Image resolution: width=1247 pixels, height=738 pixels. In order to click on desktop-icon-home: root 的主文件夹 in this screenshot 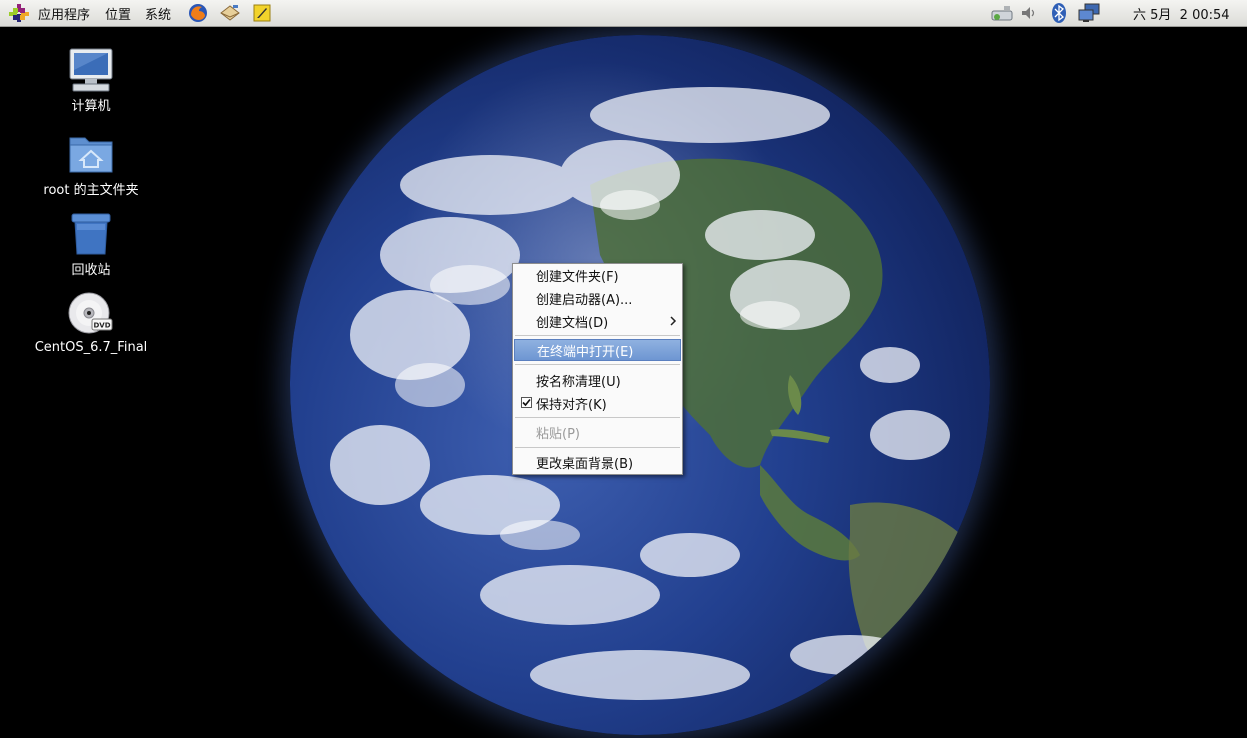, I will do `click(91, 164)`.